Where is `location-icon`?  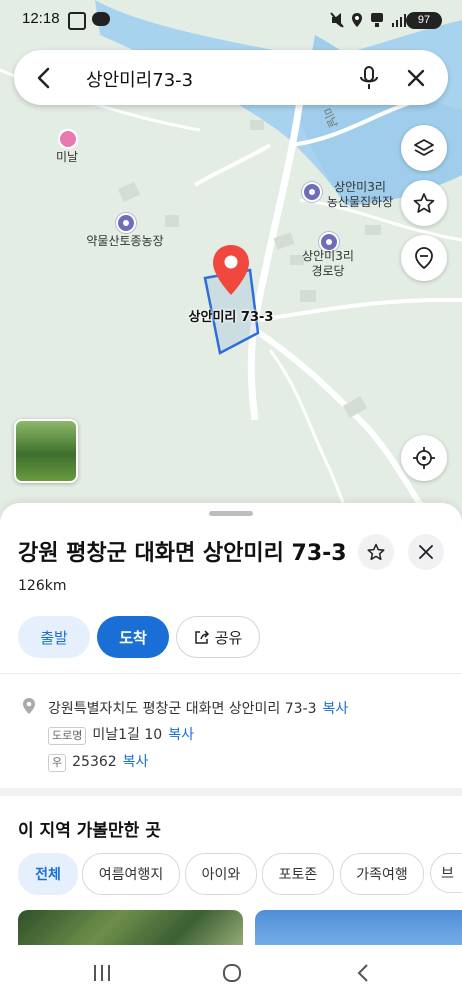
location-icon is located at coordinates (357, 20).